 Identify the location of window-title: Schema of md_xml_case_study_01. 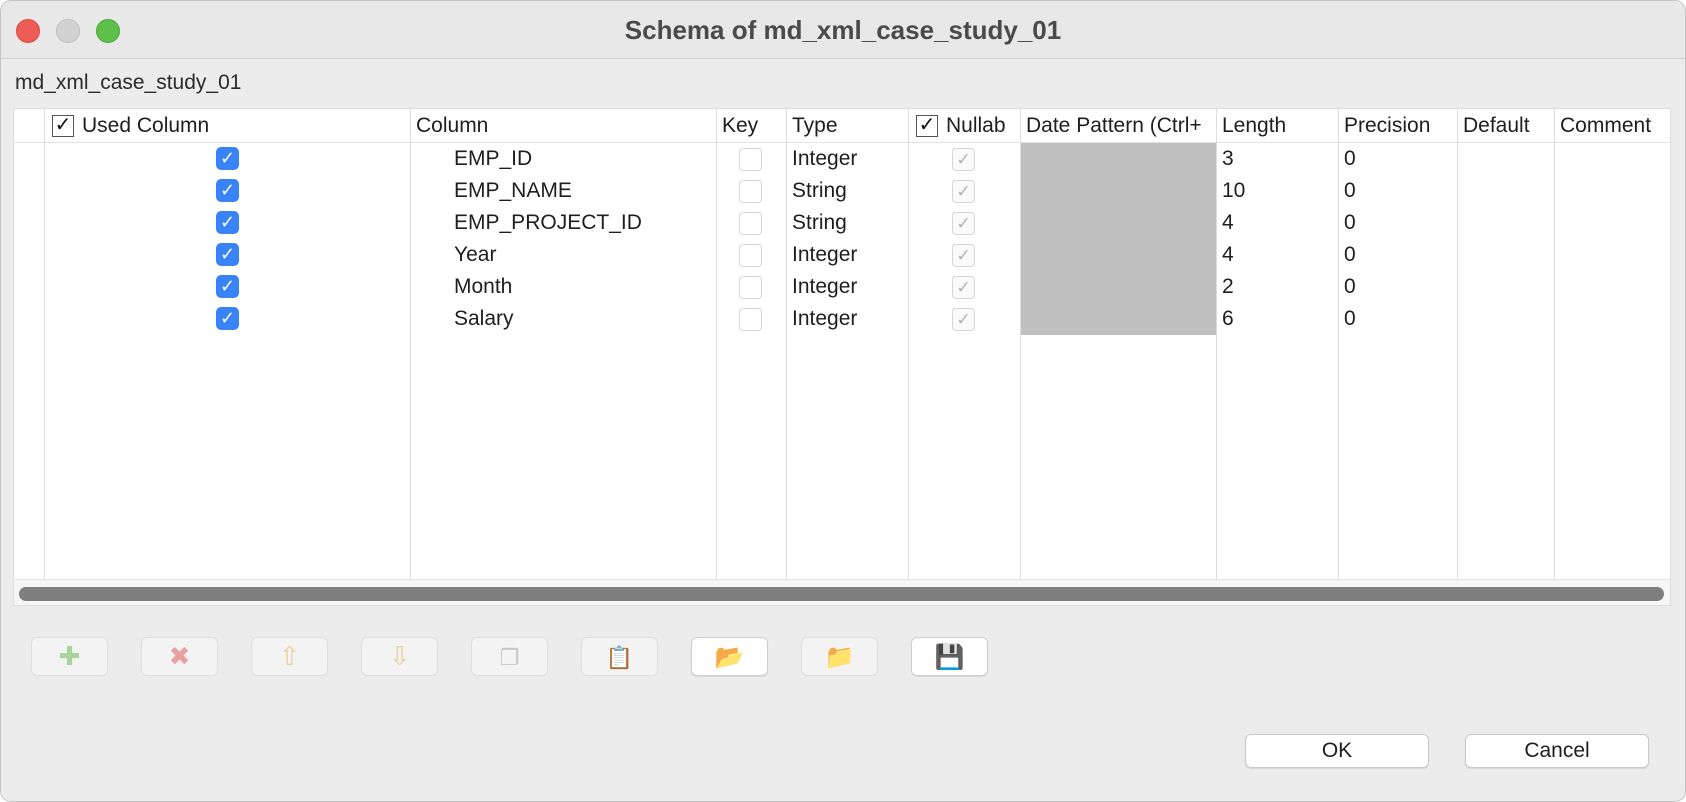
(843, 30).